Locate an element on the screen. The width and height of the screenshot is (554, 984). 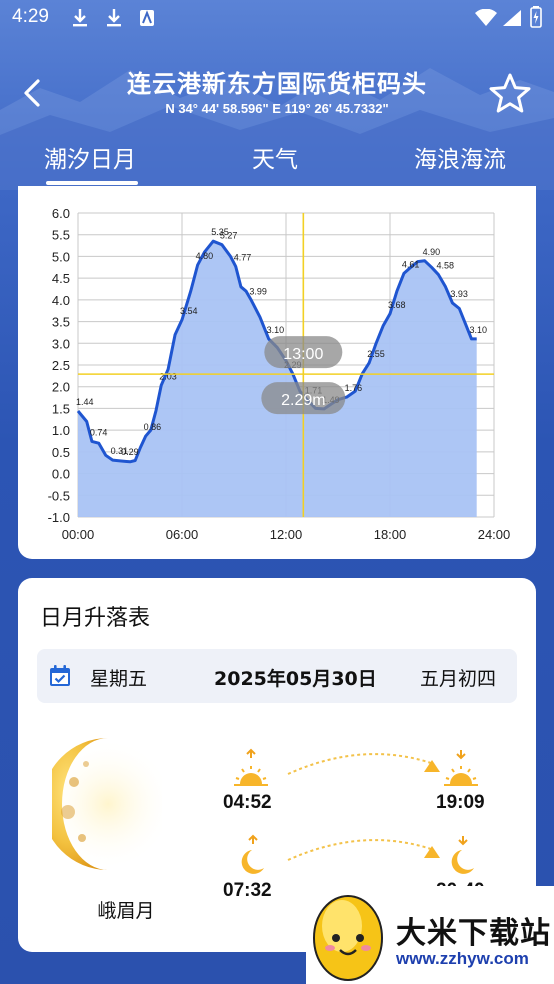
y-tick-label: 1.5 is located at coordinates (61, 408).